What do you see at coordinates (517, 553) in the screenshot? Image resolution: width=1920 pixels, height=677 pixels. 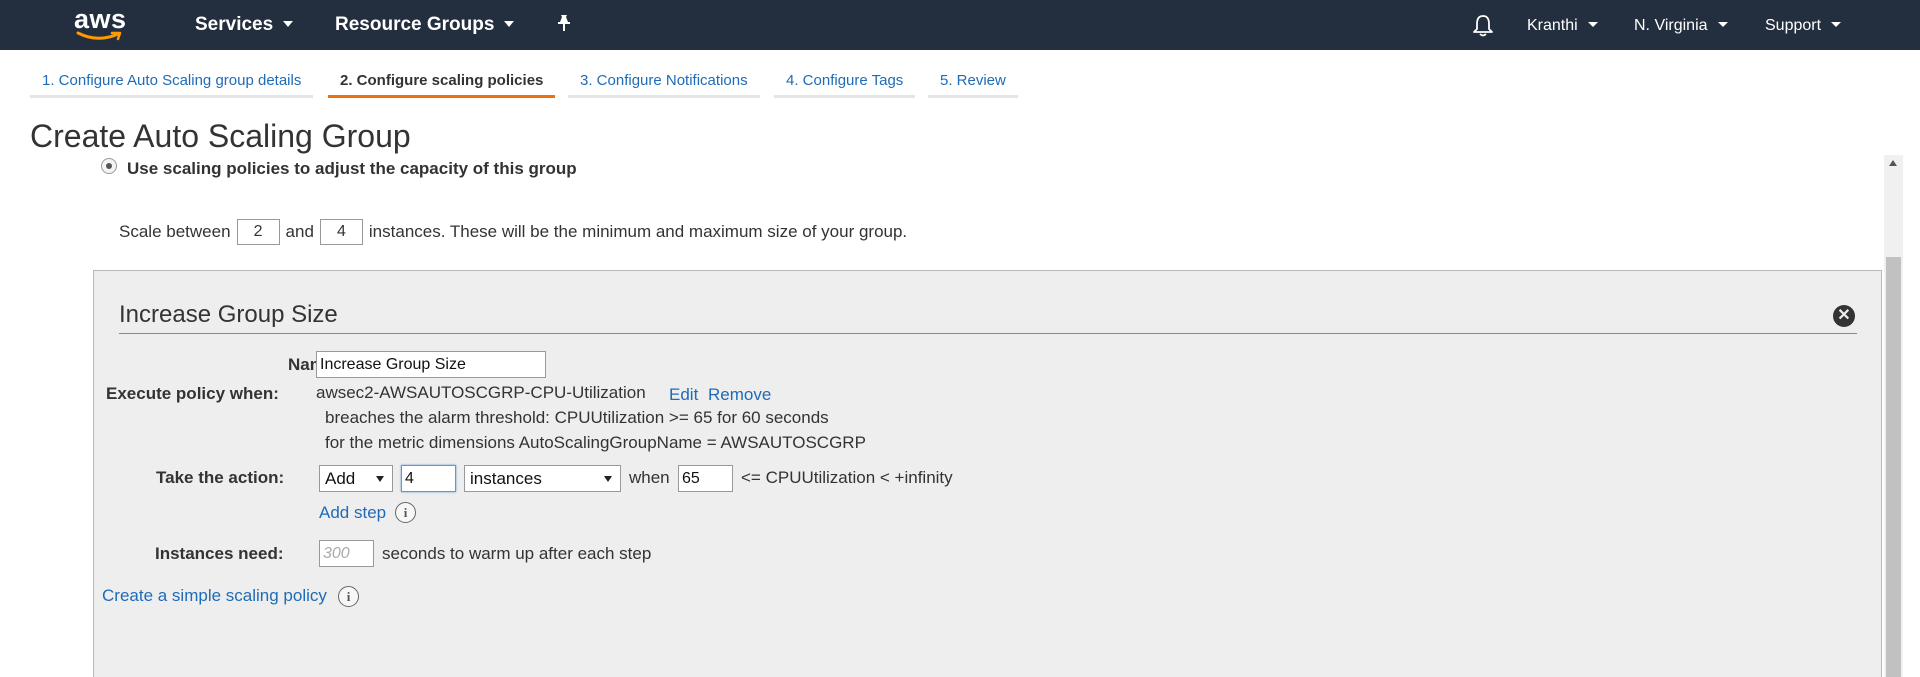 I see `warmup-text: seconds to warm up after each step` at bounding box center [517, 553].